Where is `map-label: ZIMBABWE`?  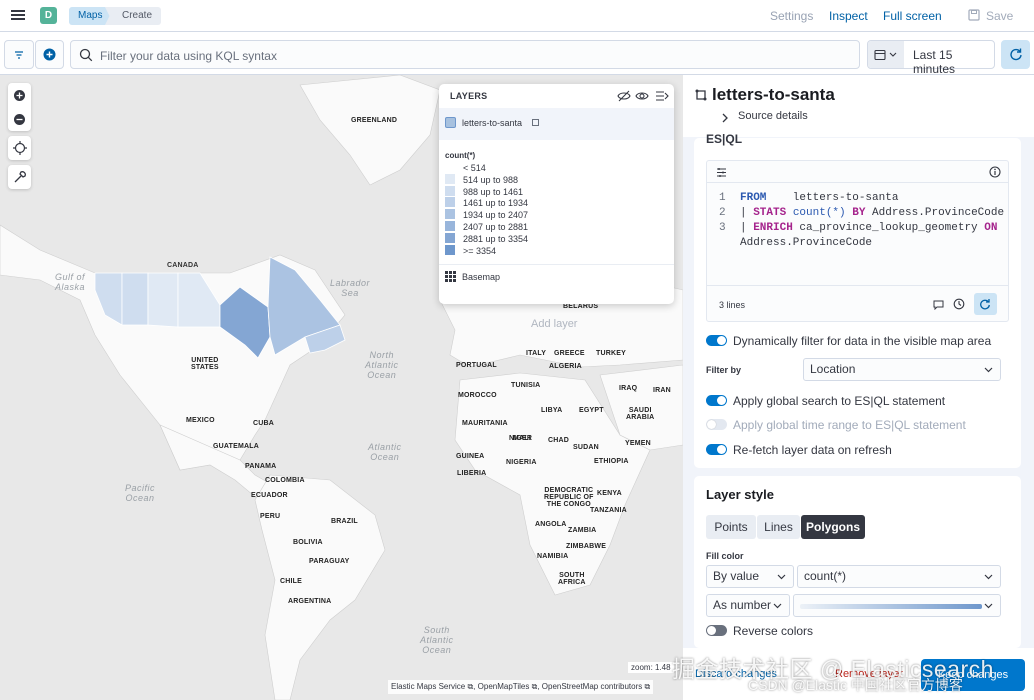 map-label: ZIMBABWE is located at coordinates (586, 546).